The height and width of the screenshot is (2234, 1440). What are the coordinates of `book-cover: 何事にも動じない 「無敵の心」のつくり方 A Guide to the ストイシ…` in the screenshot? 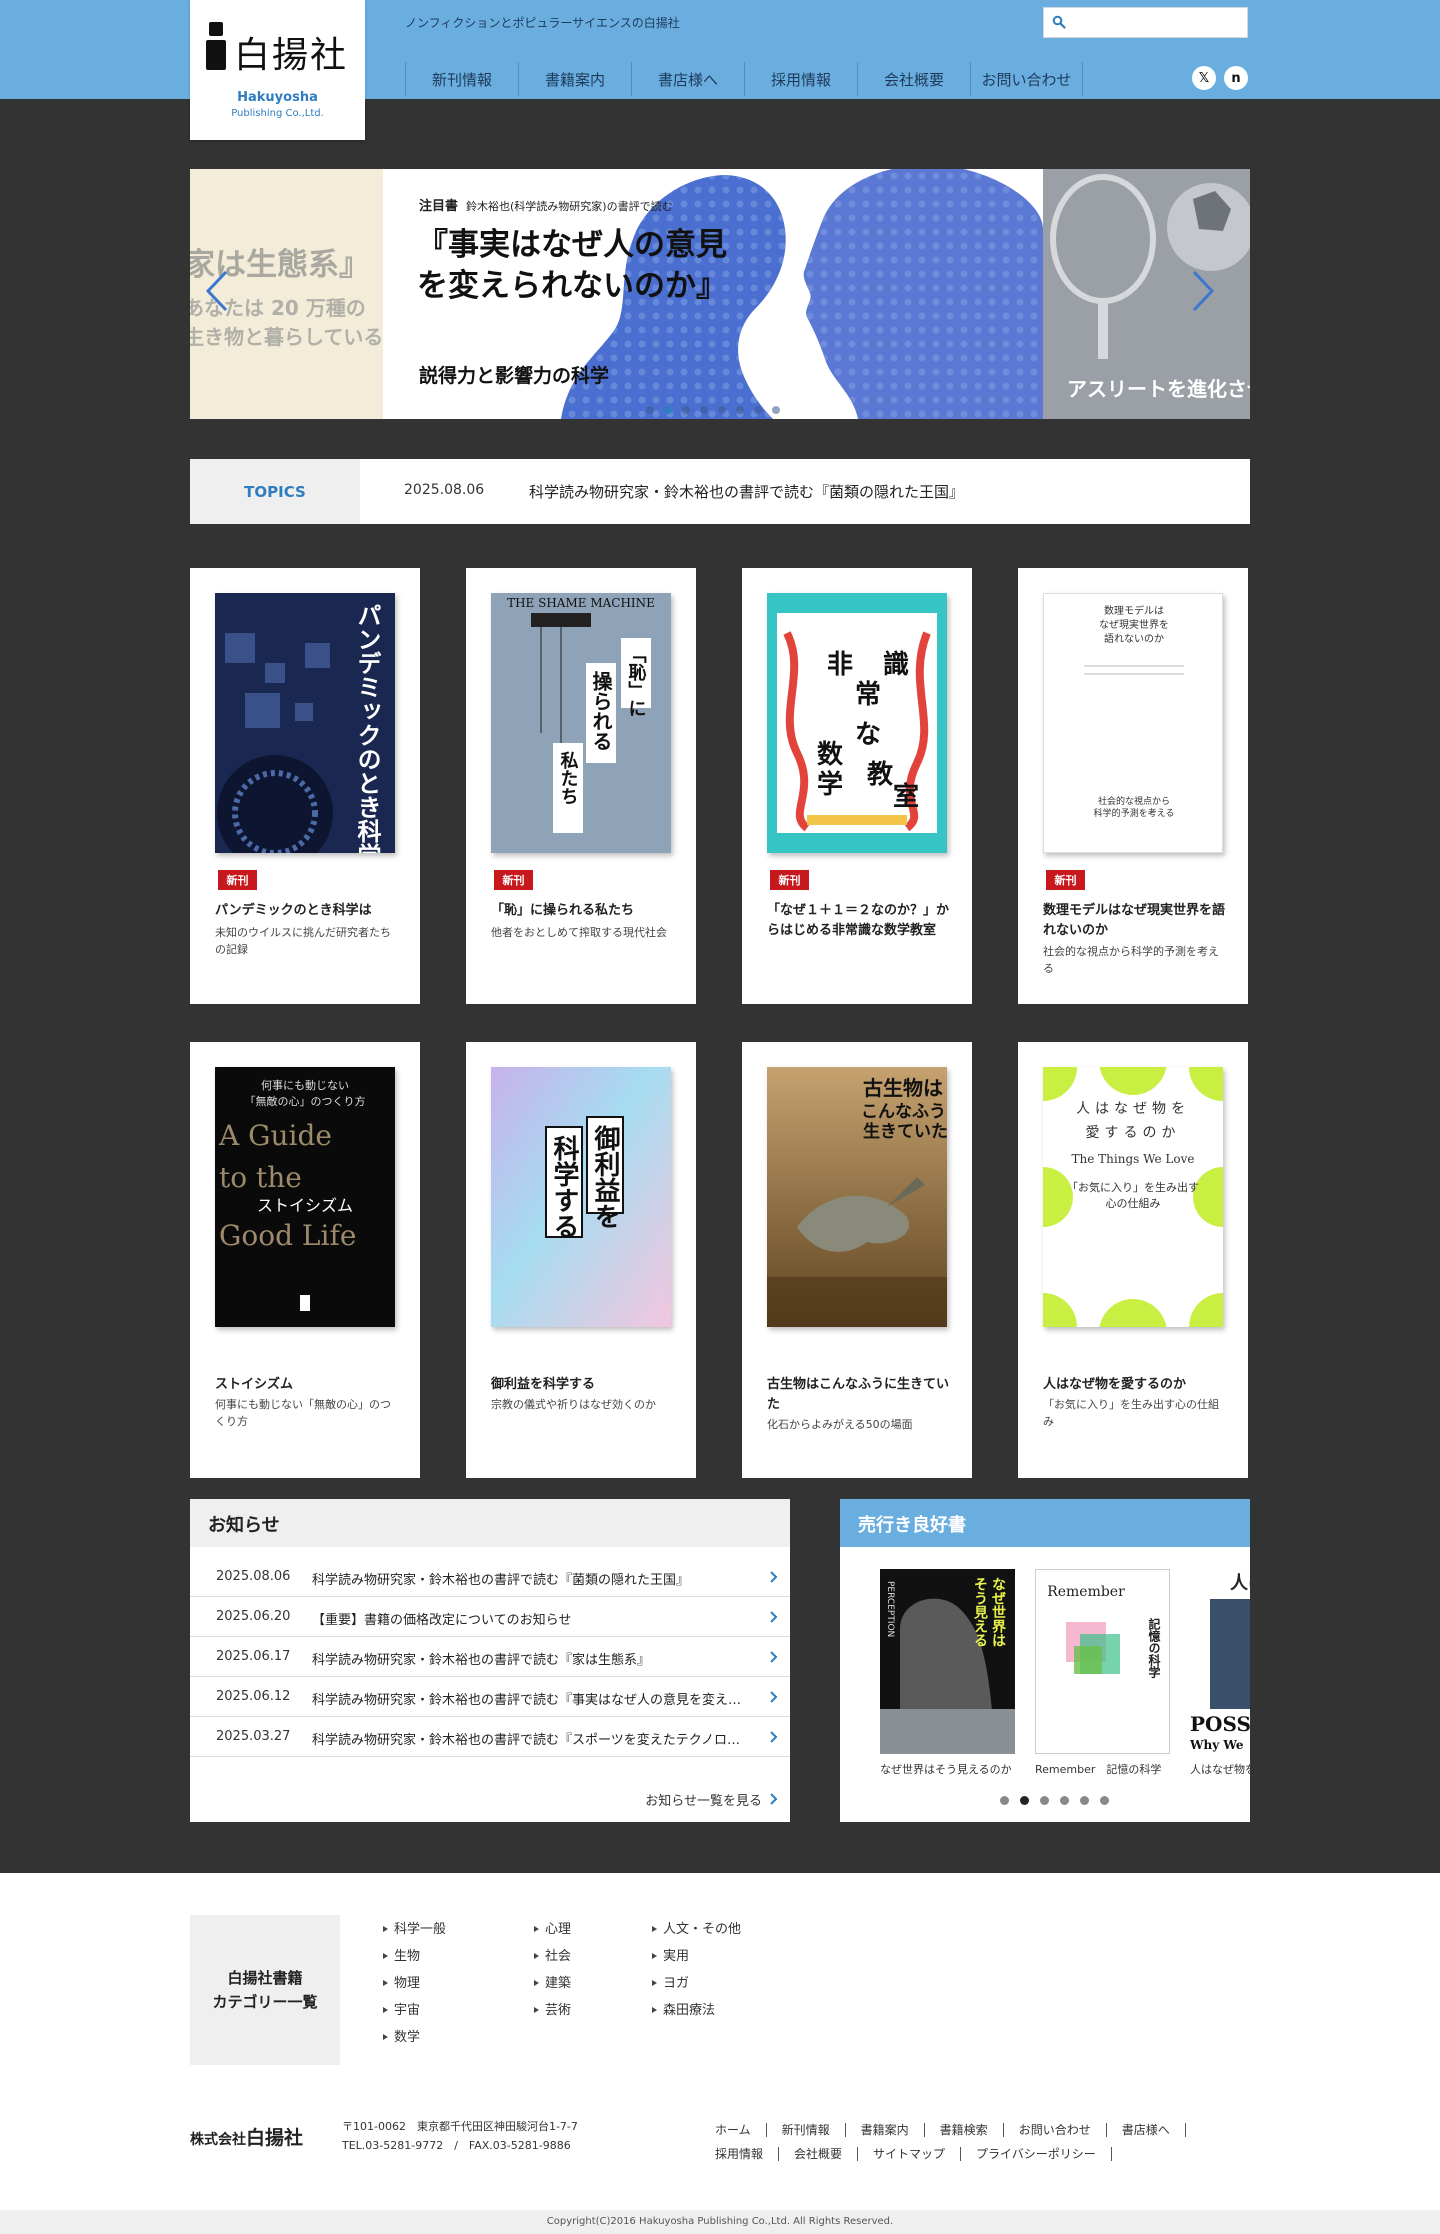 It's located at (305, 1197).